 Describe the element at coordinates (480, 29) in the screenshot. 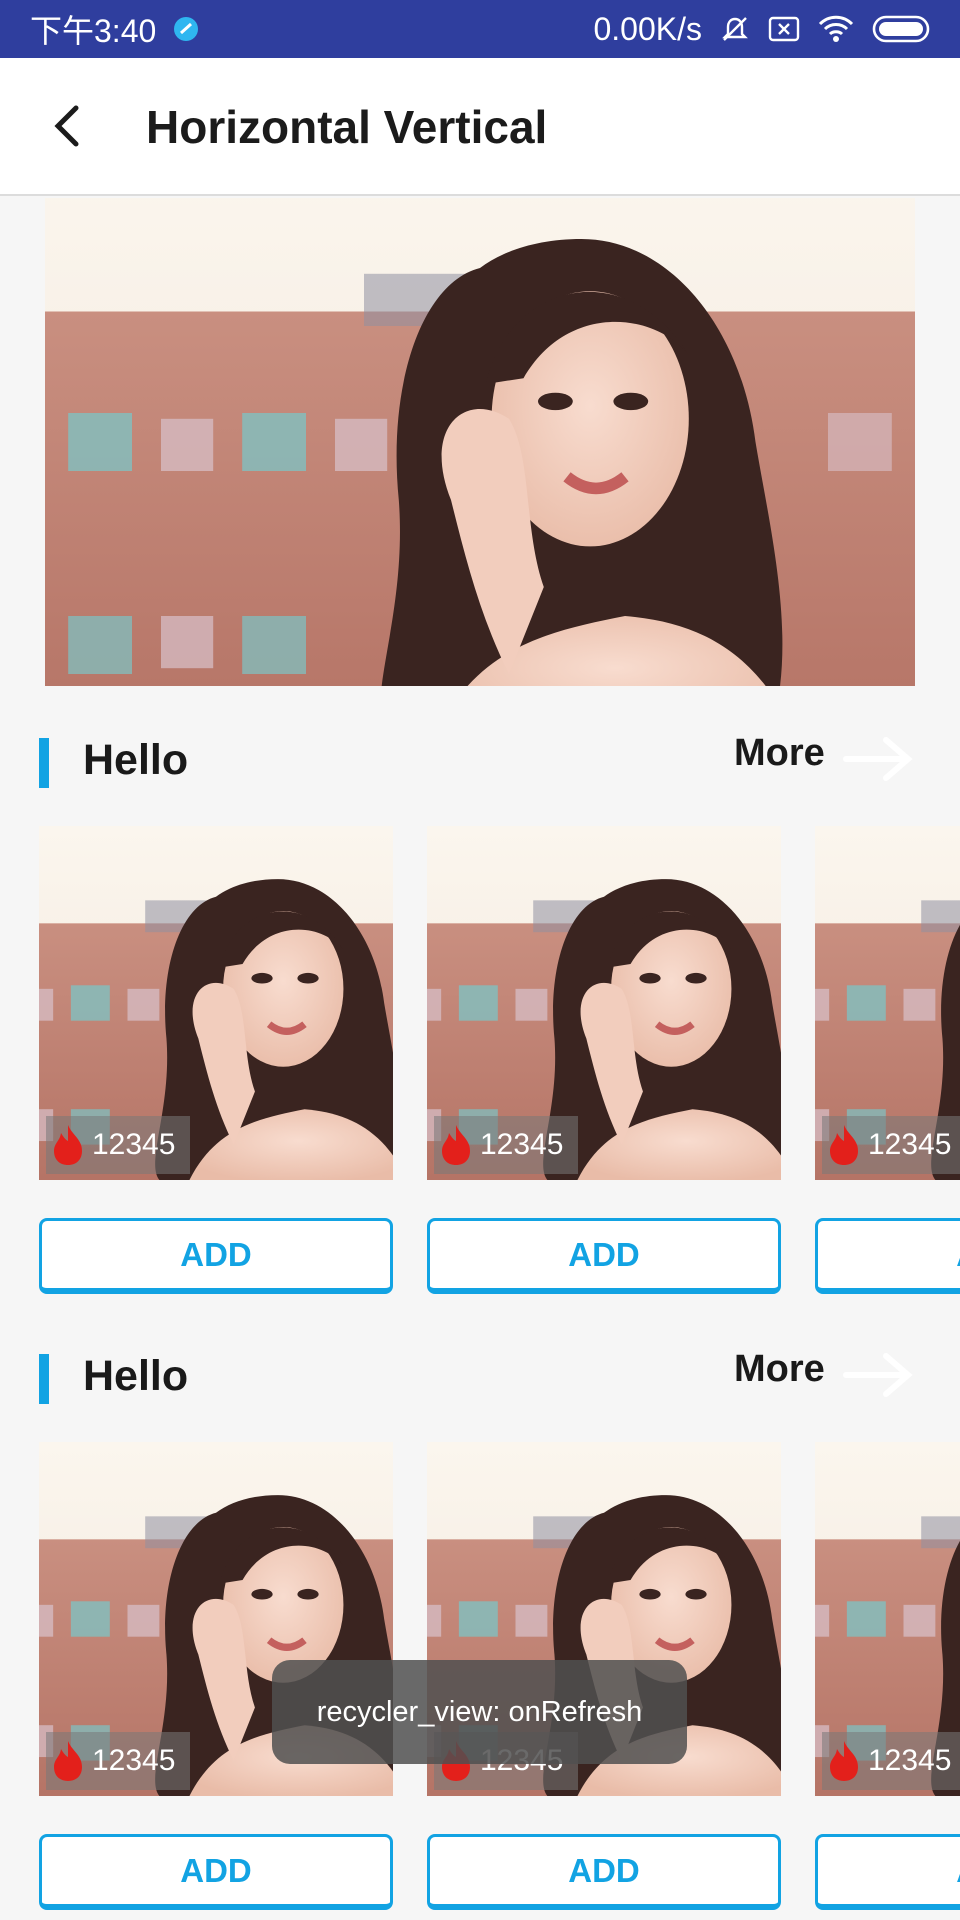

I see `status-bar: 下午3:40 0.00K/s` at that location.